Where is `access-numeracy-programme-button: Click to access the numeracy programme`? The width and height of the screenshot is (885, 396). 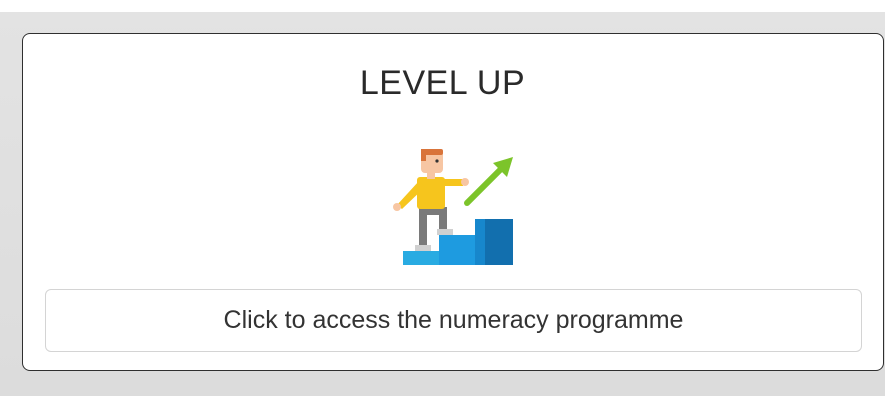 access-numeracy-programme-button: Click to access the numeracy programme is located at coordinates (453, 320).